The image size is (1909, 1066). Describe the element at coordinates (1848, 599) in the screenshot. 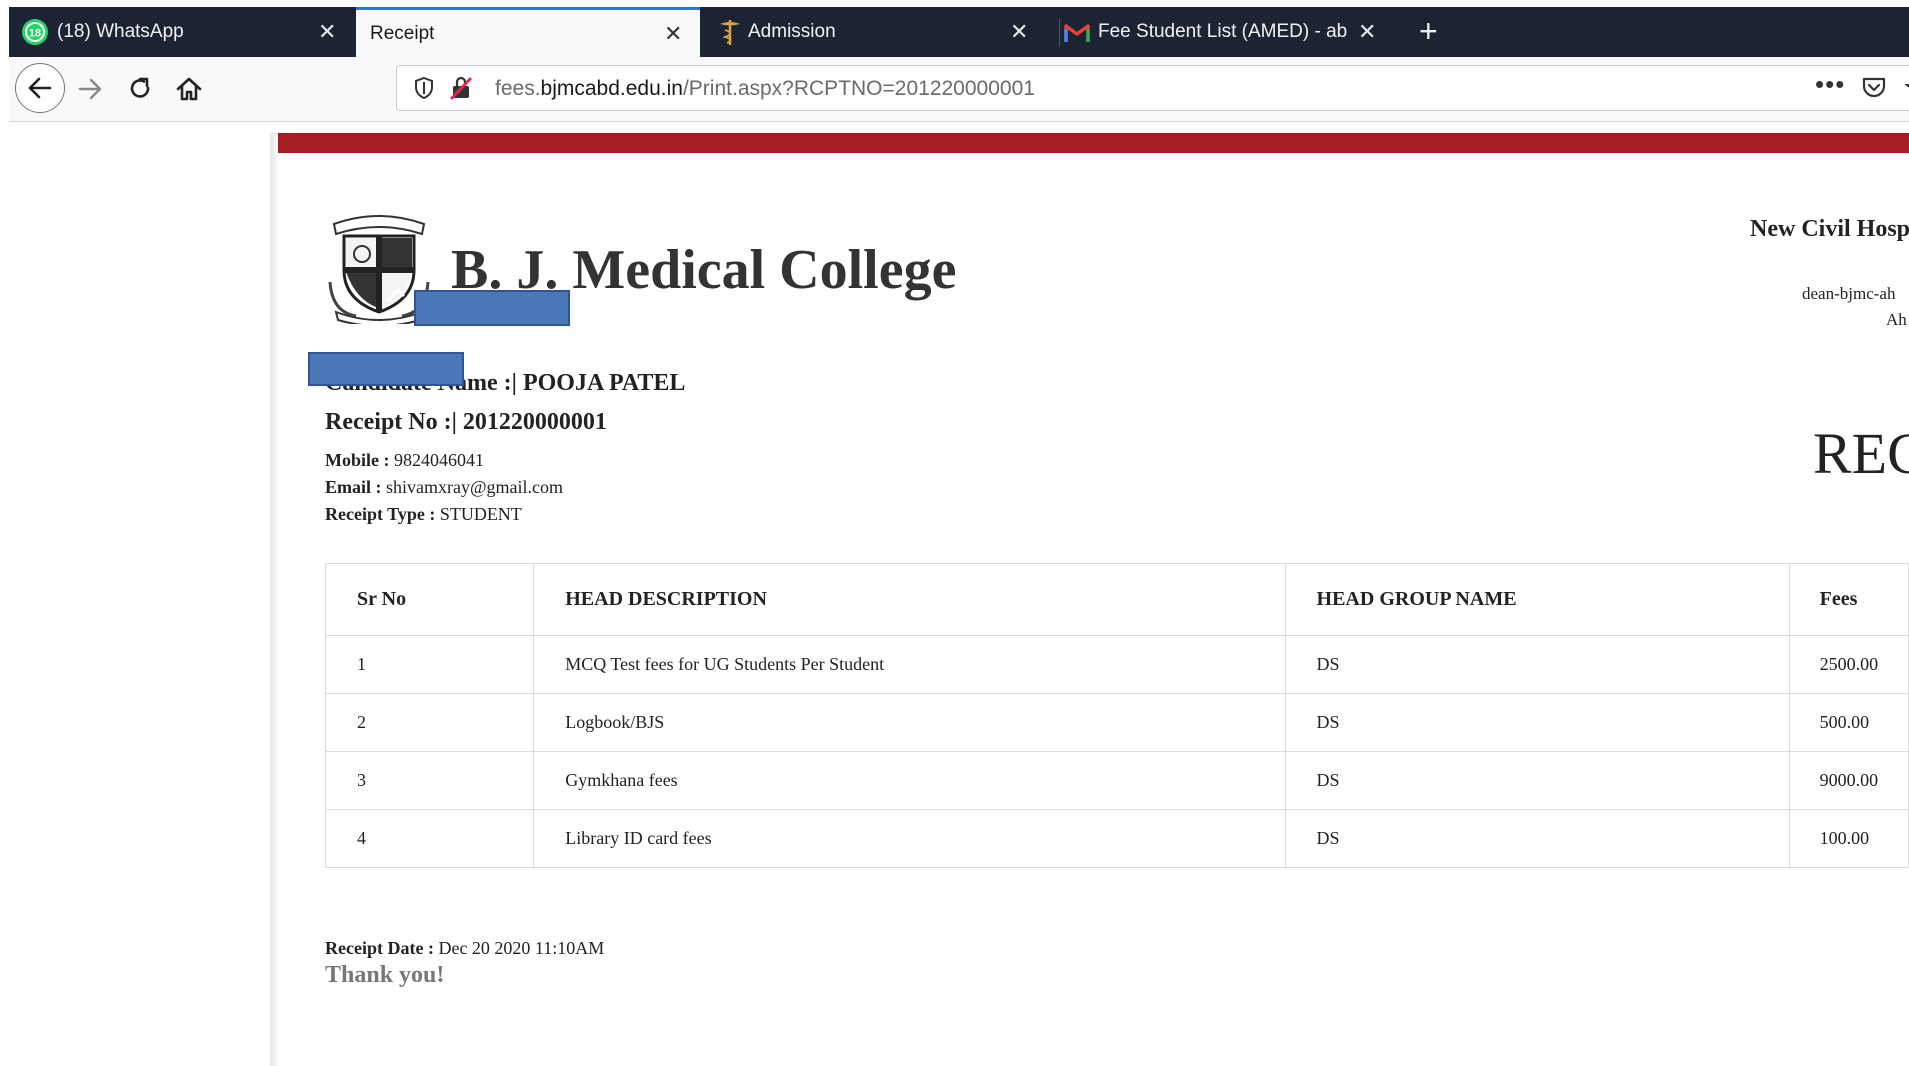

I see `header-fees: Fees` at that location.